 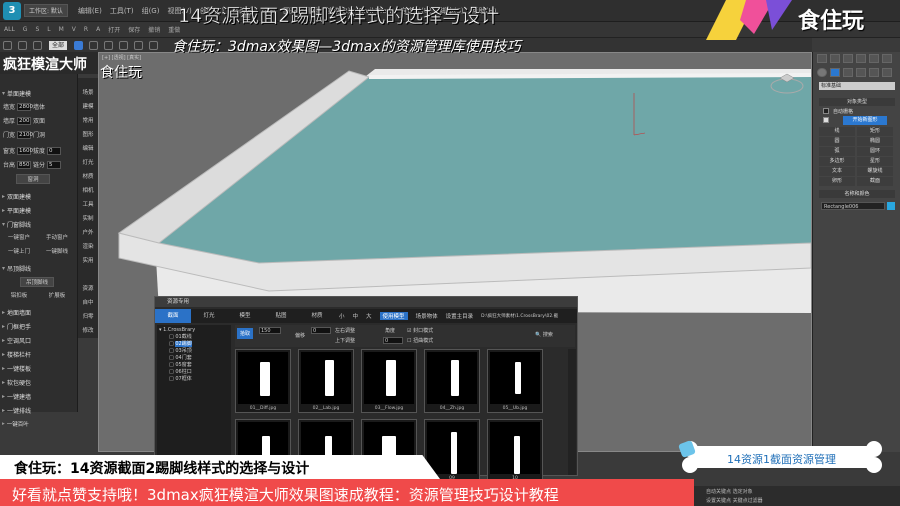 What do you see at coordinates (19, 252) in the screenshot?
I see `one-click-door-button: 一键上门` at bounding box center [19, 252].